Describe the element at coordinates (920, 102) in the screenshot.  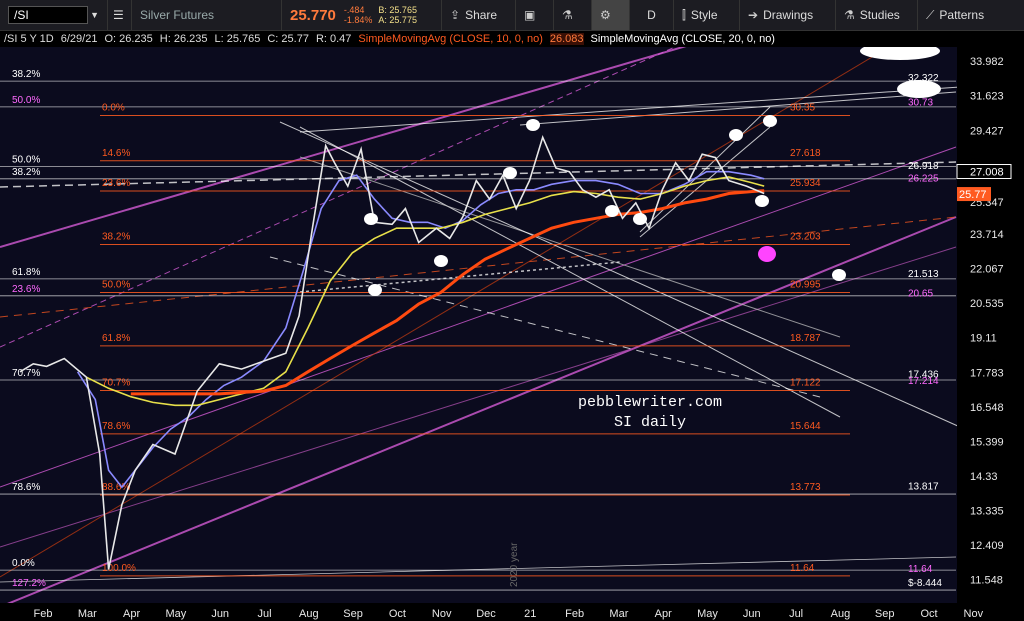
I see `level-label-right: 30.73` at that location.